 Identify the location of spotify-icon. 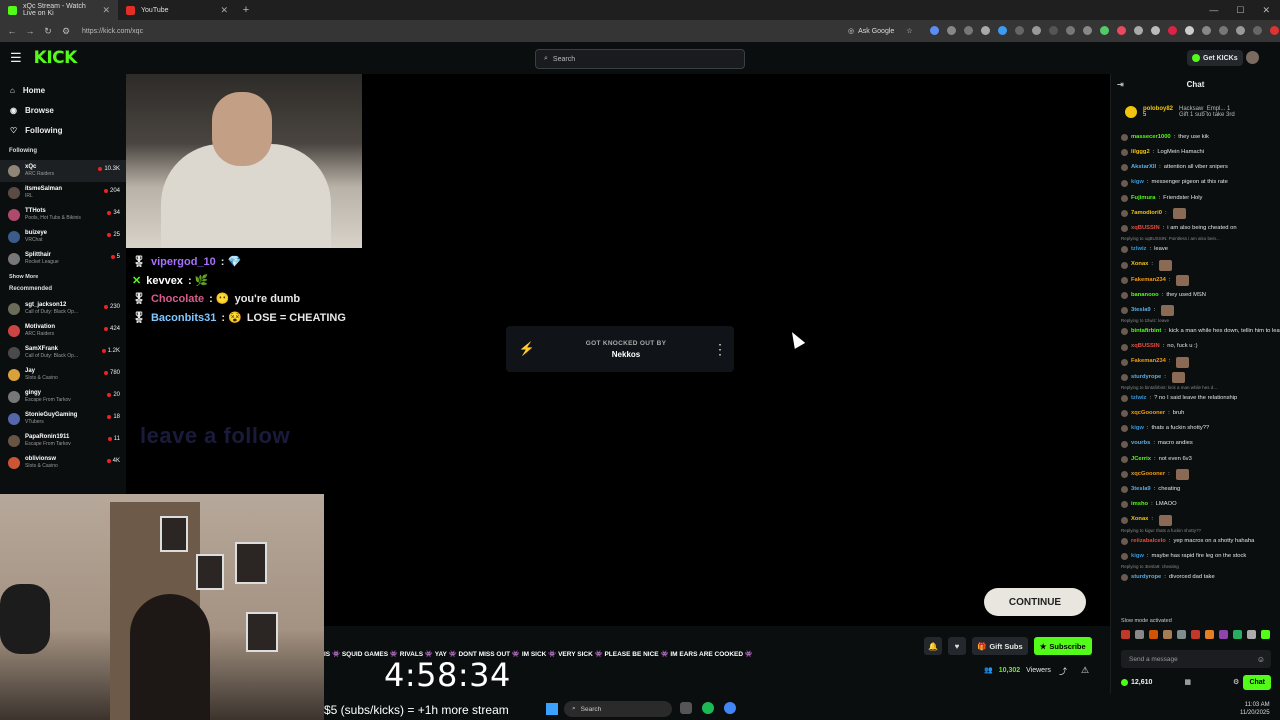
(708, 708).